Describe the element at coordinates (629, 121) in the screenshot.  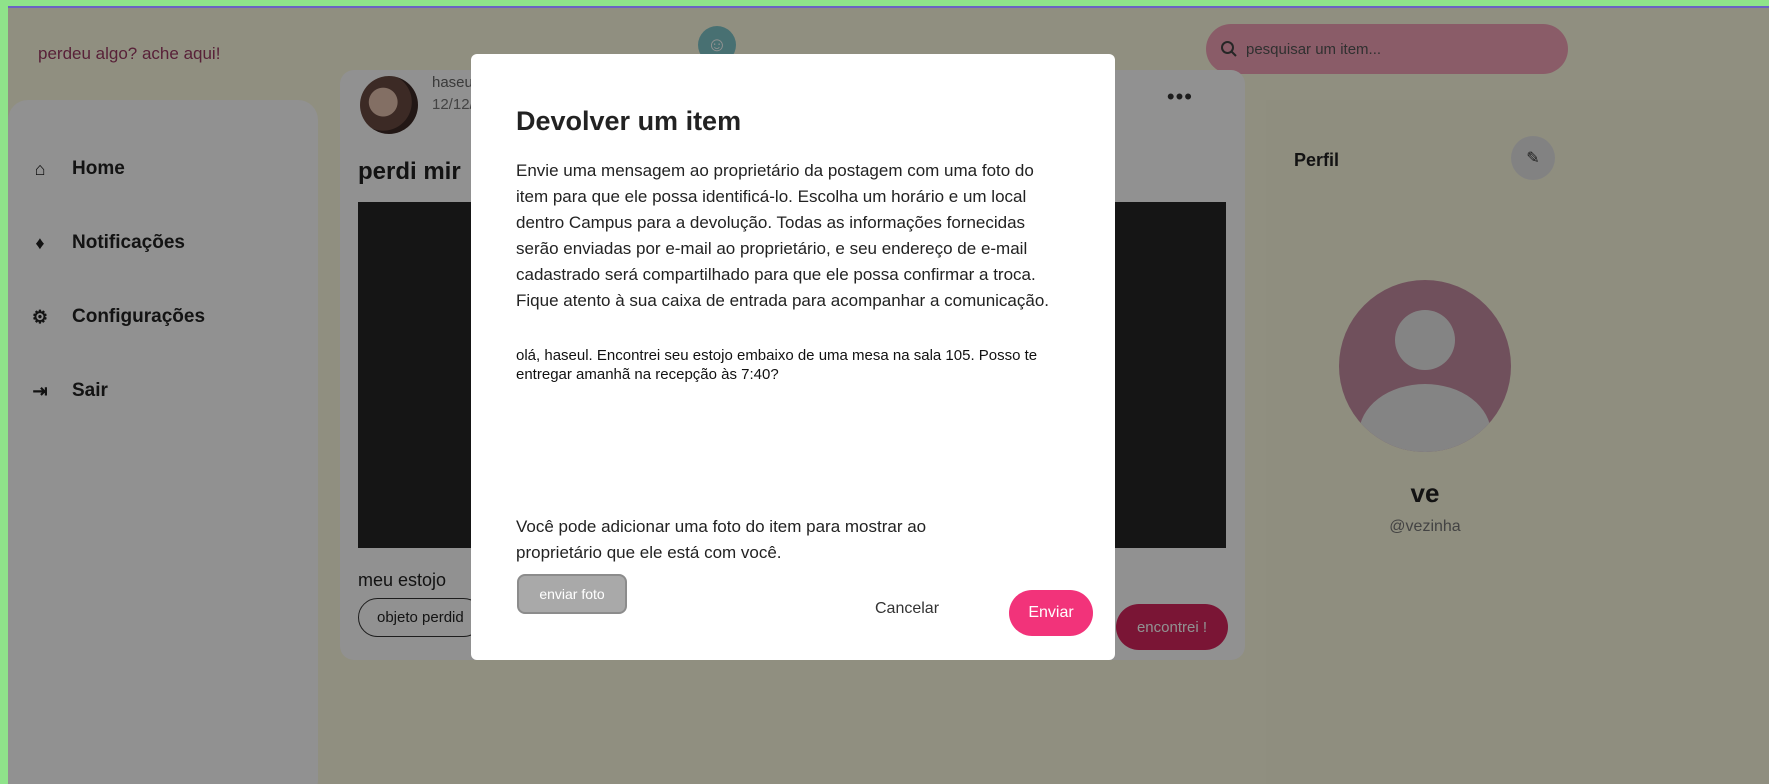
I see `modal-title: Devolver um item` at that location.